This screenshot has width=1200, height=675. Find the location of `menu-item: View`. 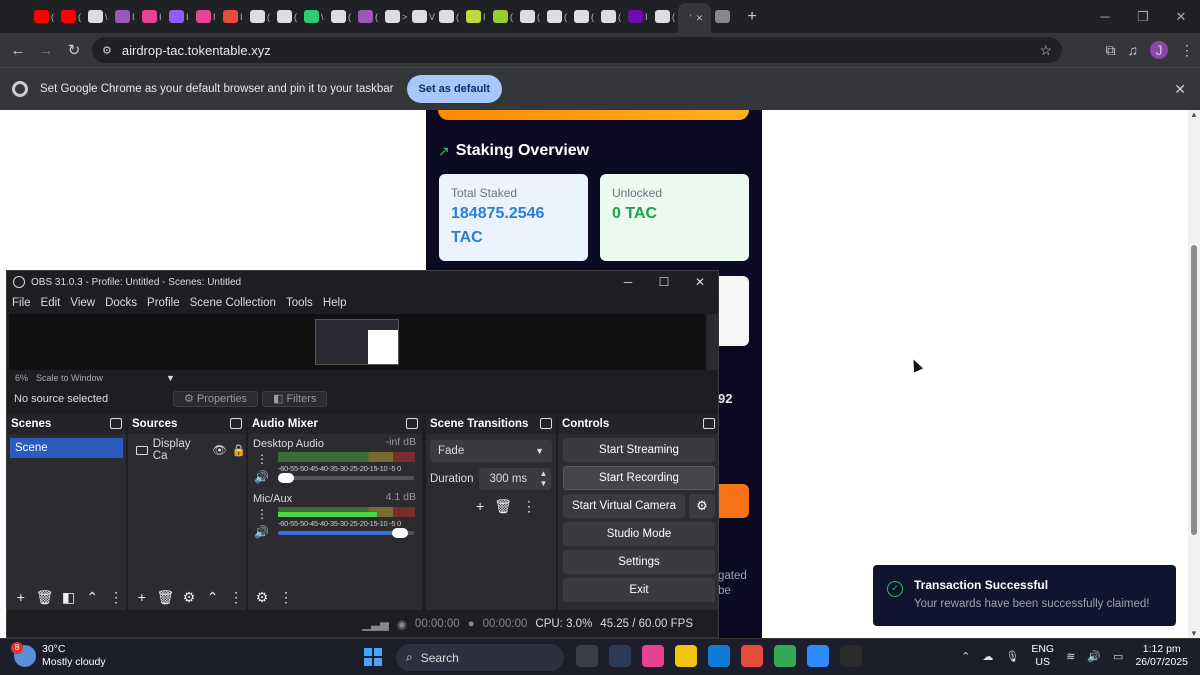

menu-item: View is located at coordinates (82, 303).